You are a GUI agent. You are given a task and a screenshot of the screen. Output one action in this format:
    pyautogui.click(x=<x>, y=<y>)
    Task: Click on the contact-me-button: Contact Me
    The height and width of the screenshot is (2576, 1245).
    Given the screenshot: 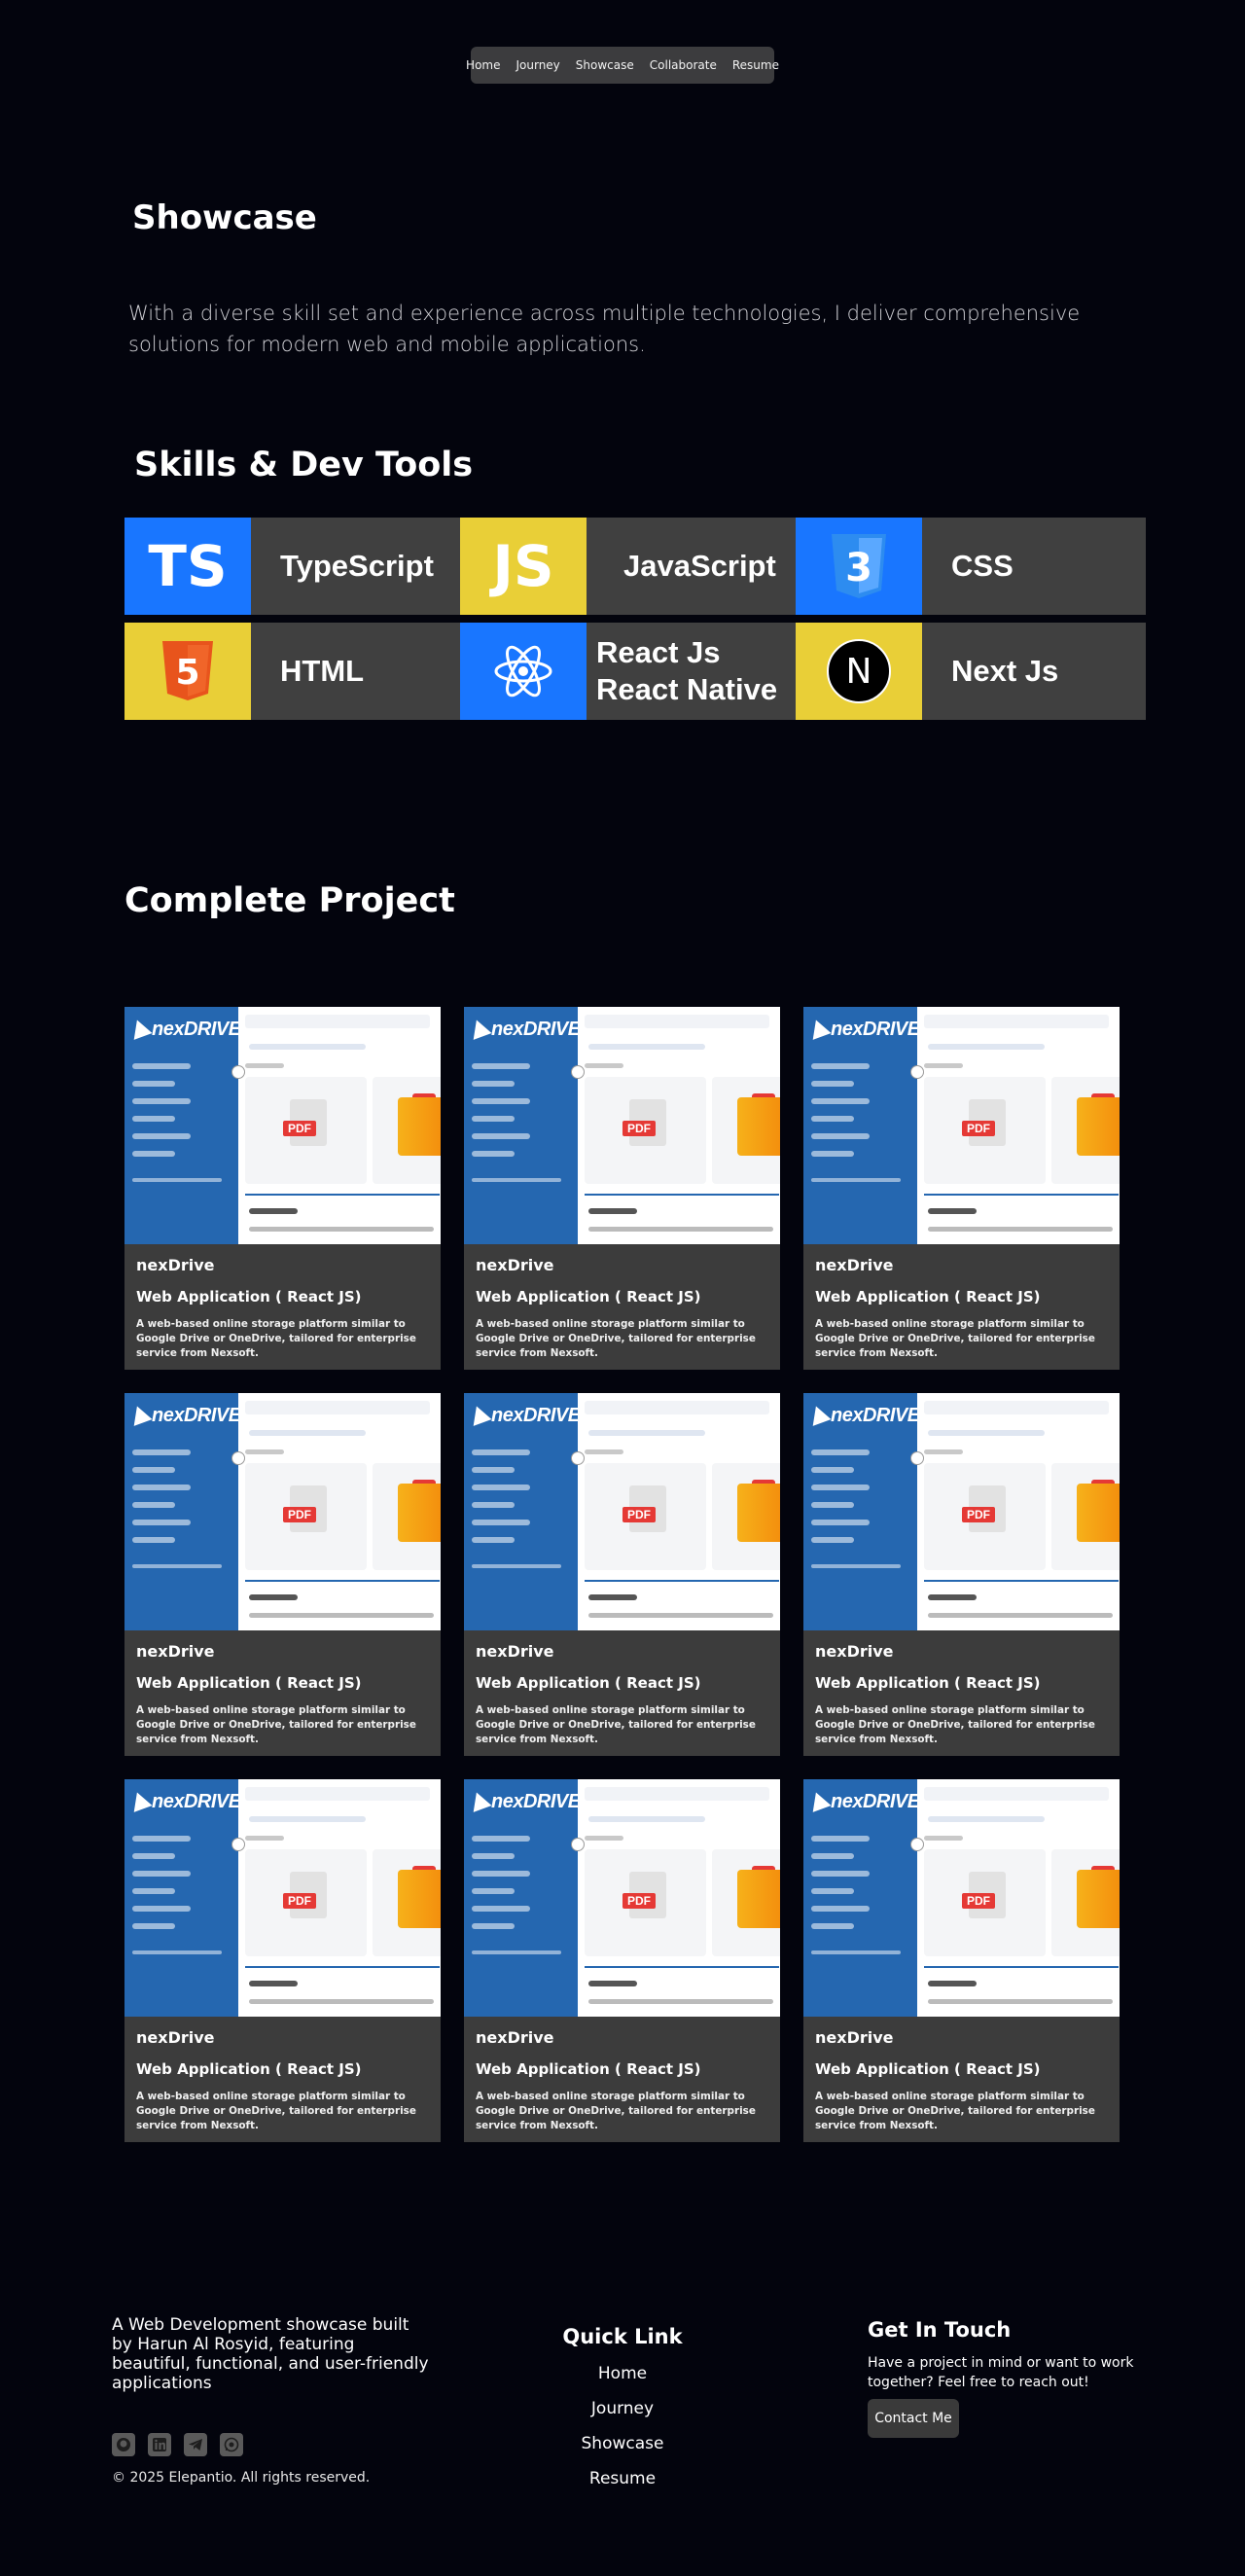 What is the action you would take?
    pyautogui.click(x=913, y=2418)
    